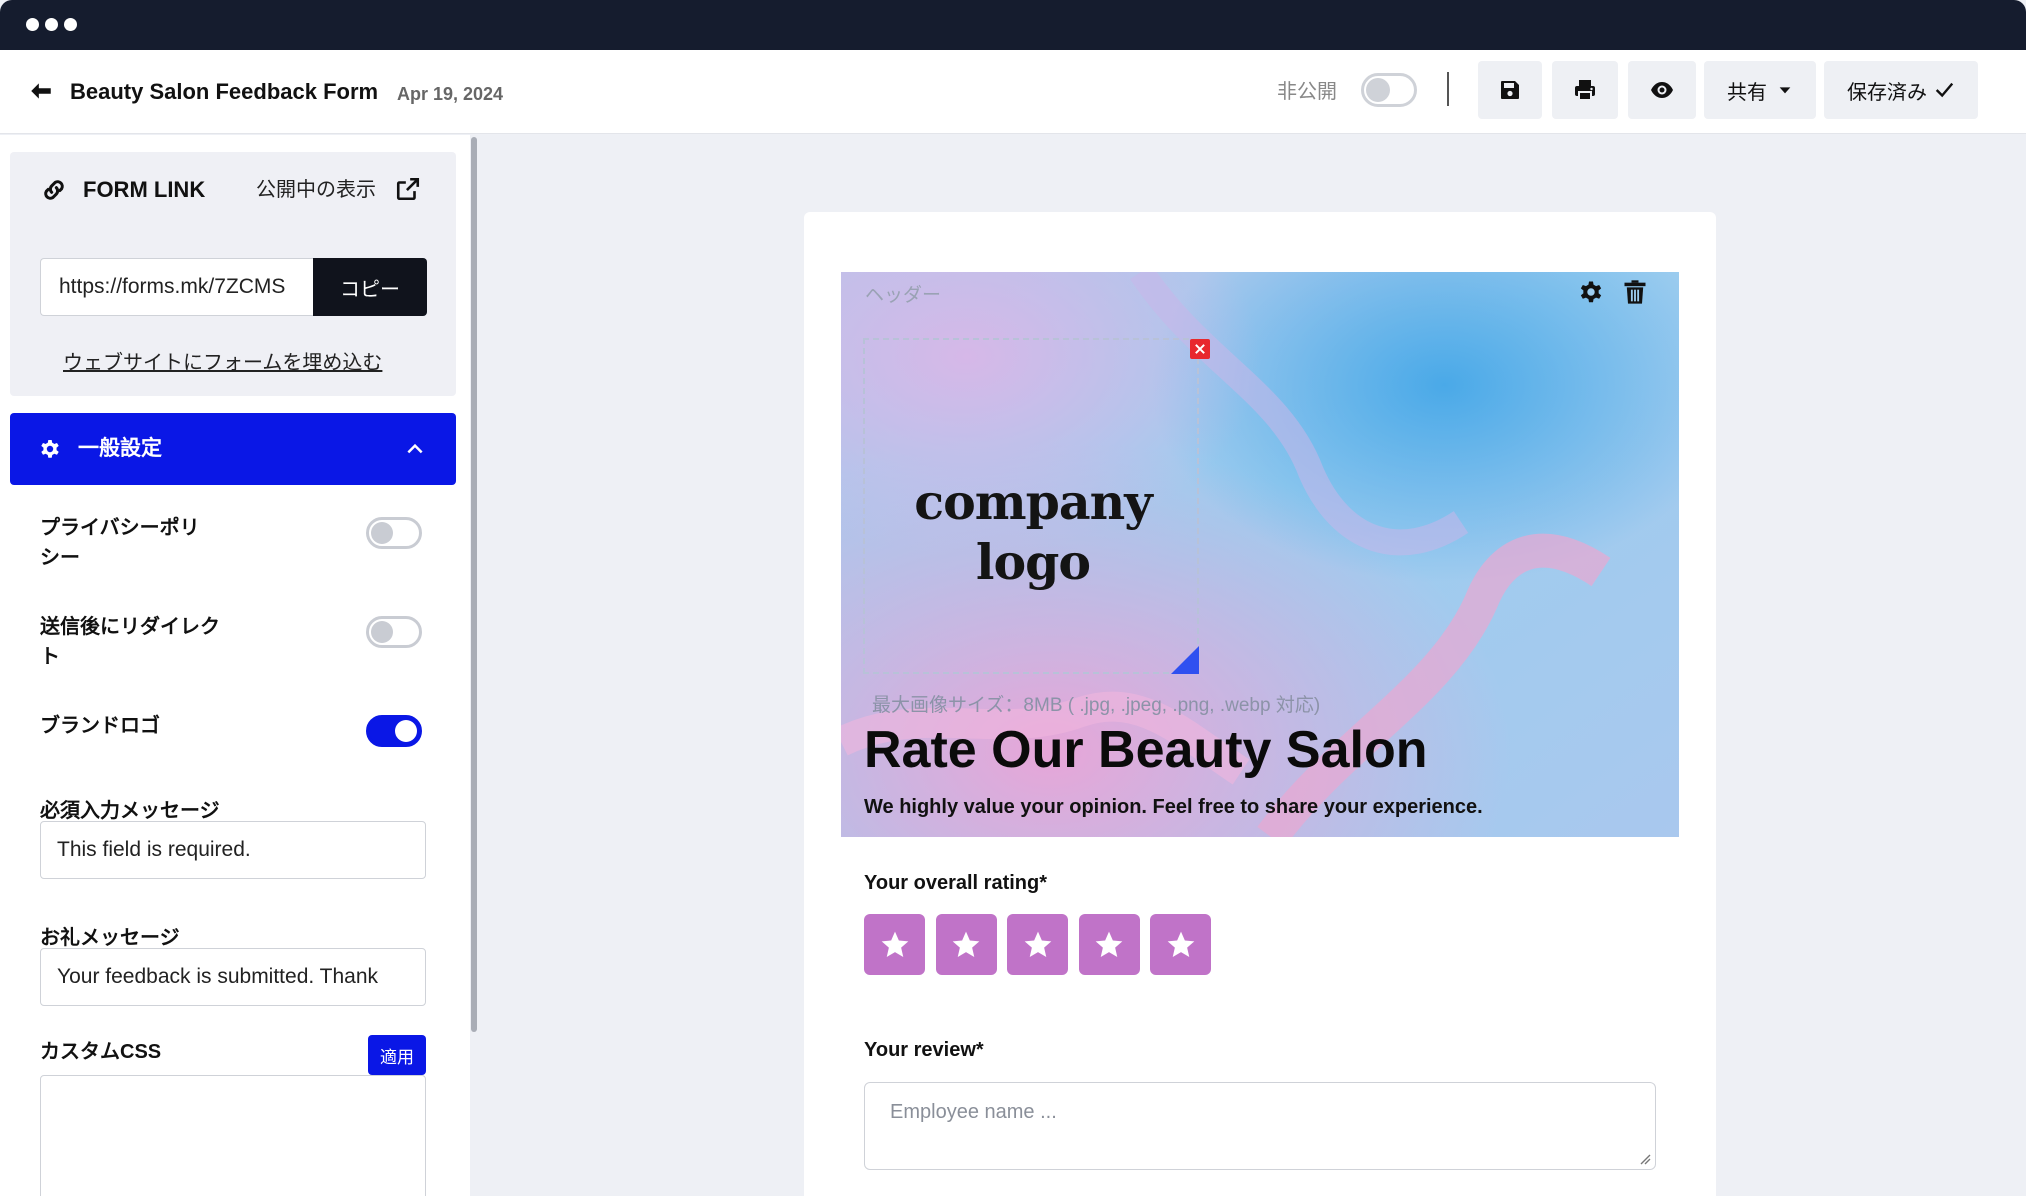  Describe the element at coordinates (1785, 90) in the screenshot. I see `caret-down-icon` at that location.